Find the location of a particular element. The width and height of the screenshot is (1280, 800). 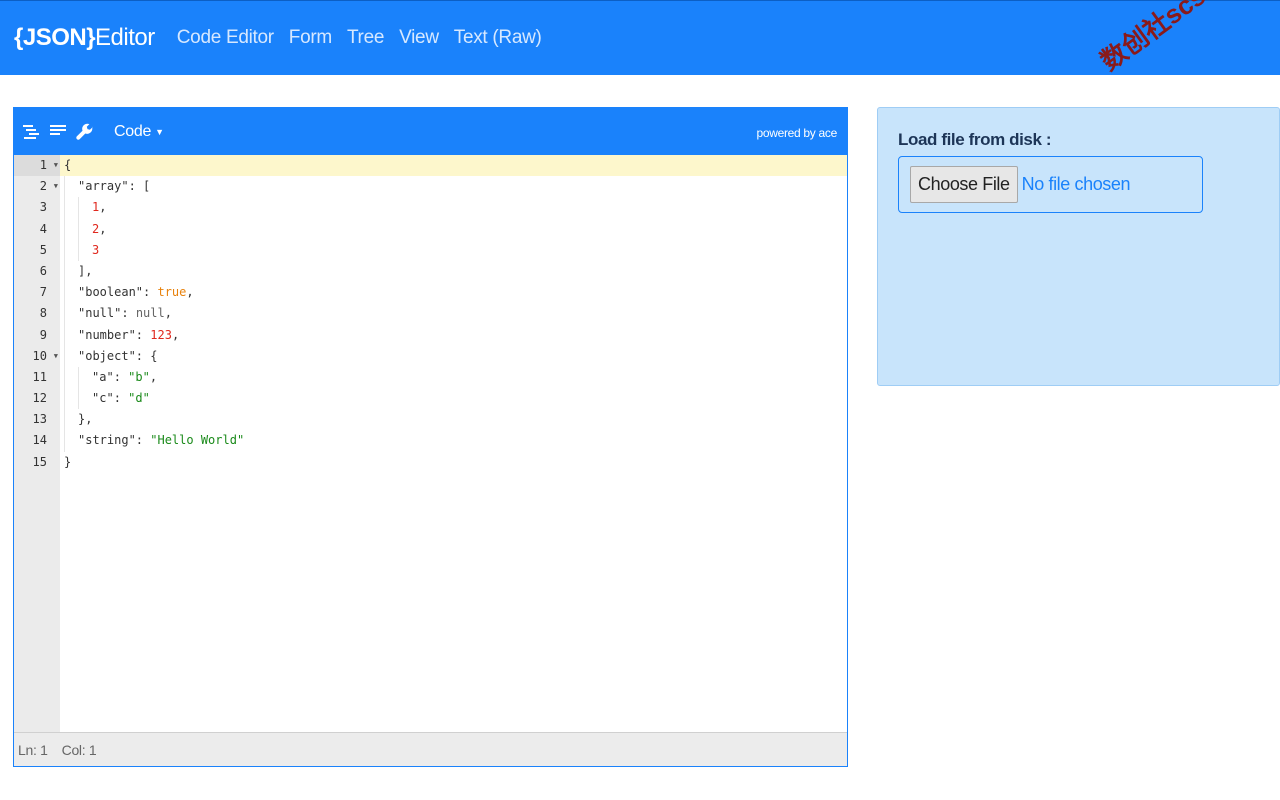

brand-logo-rest: Editor is located at coordinates (125, 37).